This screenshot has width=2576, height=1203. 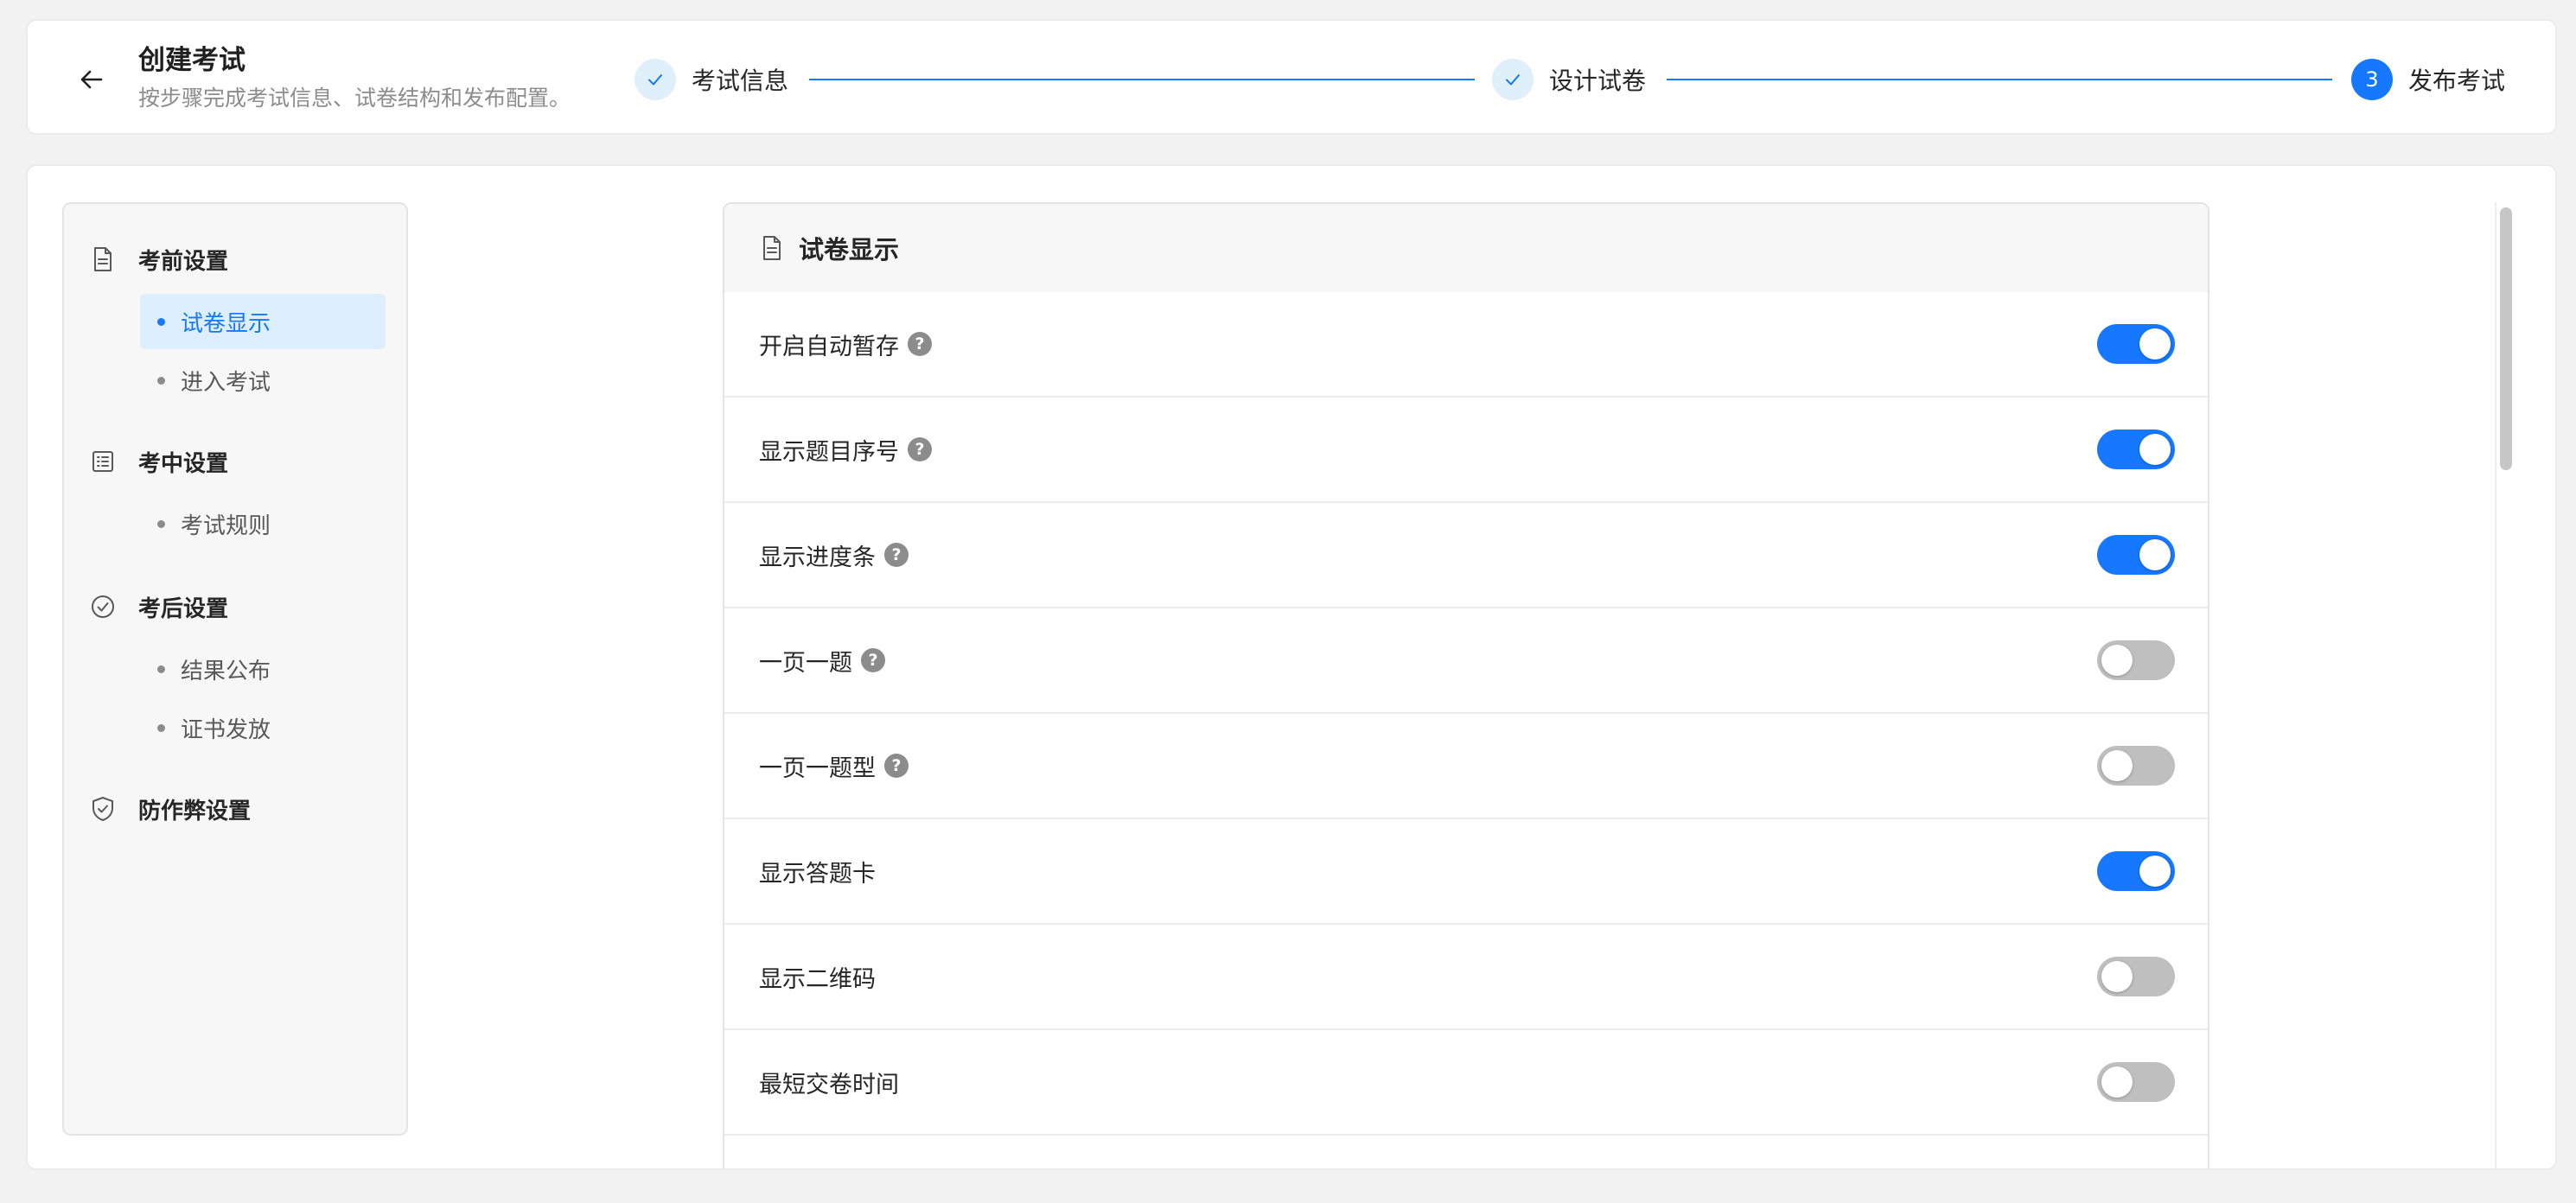 What do you see at coordinates (1466, 977) in the screenshot?
I see `setting-row-qr-code: 显示二维码` at bounding box center [1466, 977].